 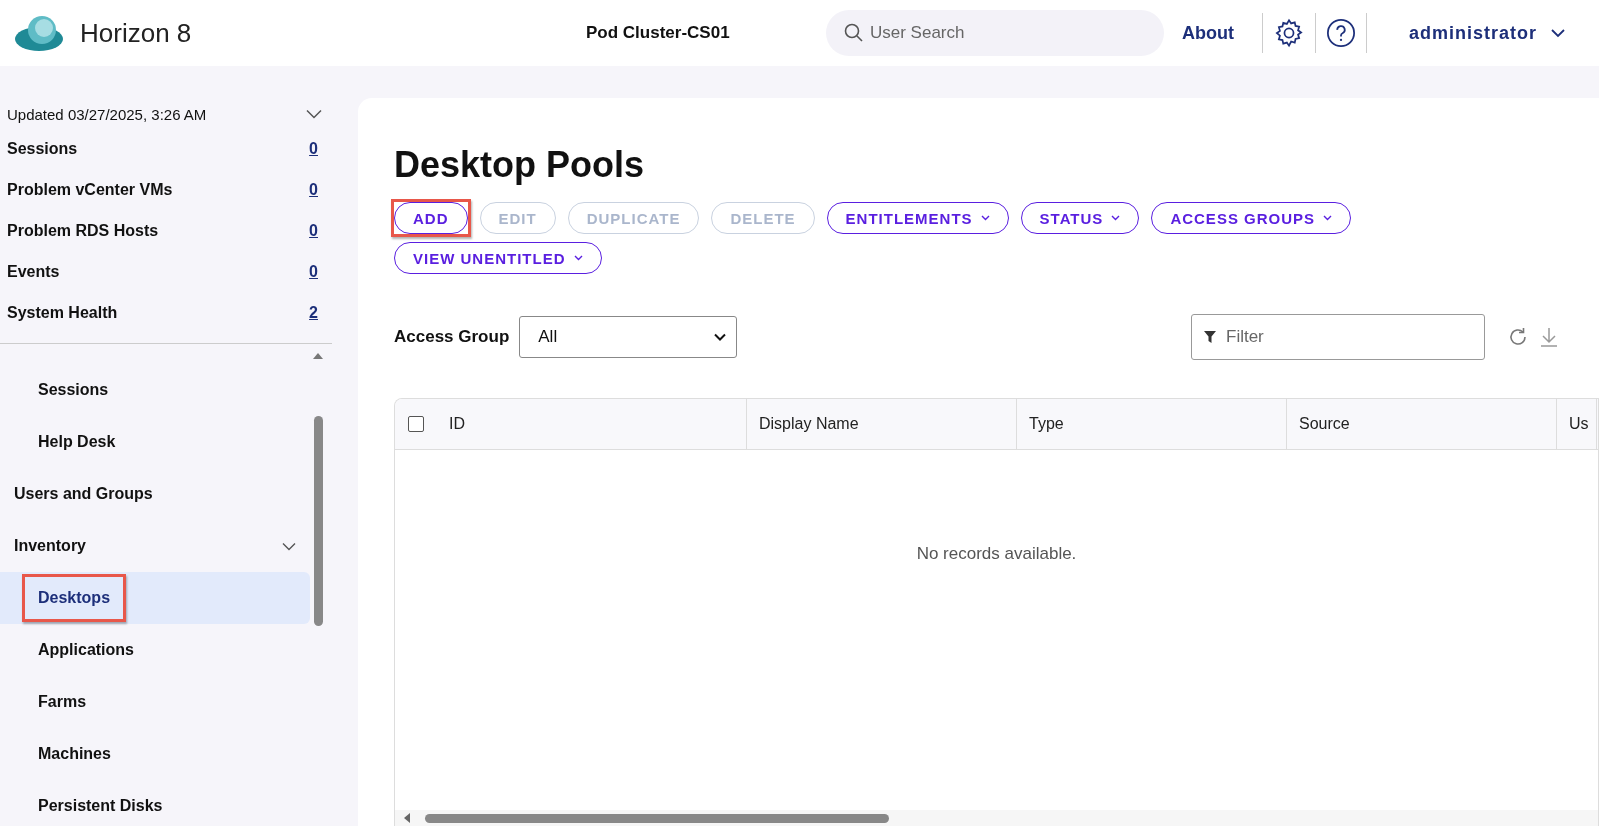 I want to click on select-all-checkbox, so click(x=416, y=424).